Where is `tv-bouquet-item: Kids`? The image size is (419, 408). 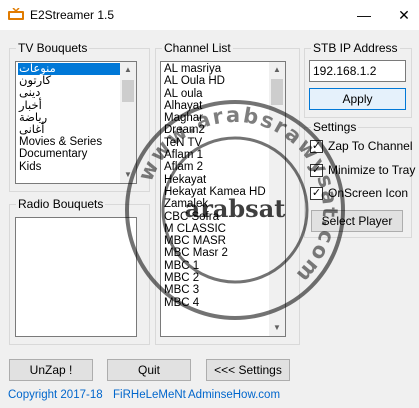 tv-bouquet-item: Kids is located at coordinates (69, 167).